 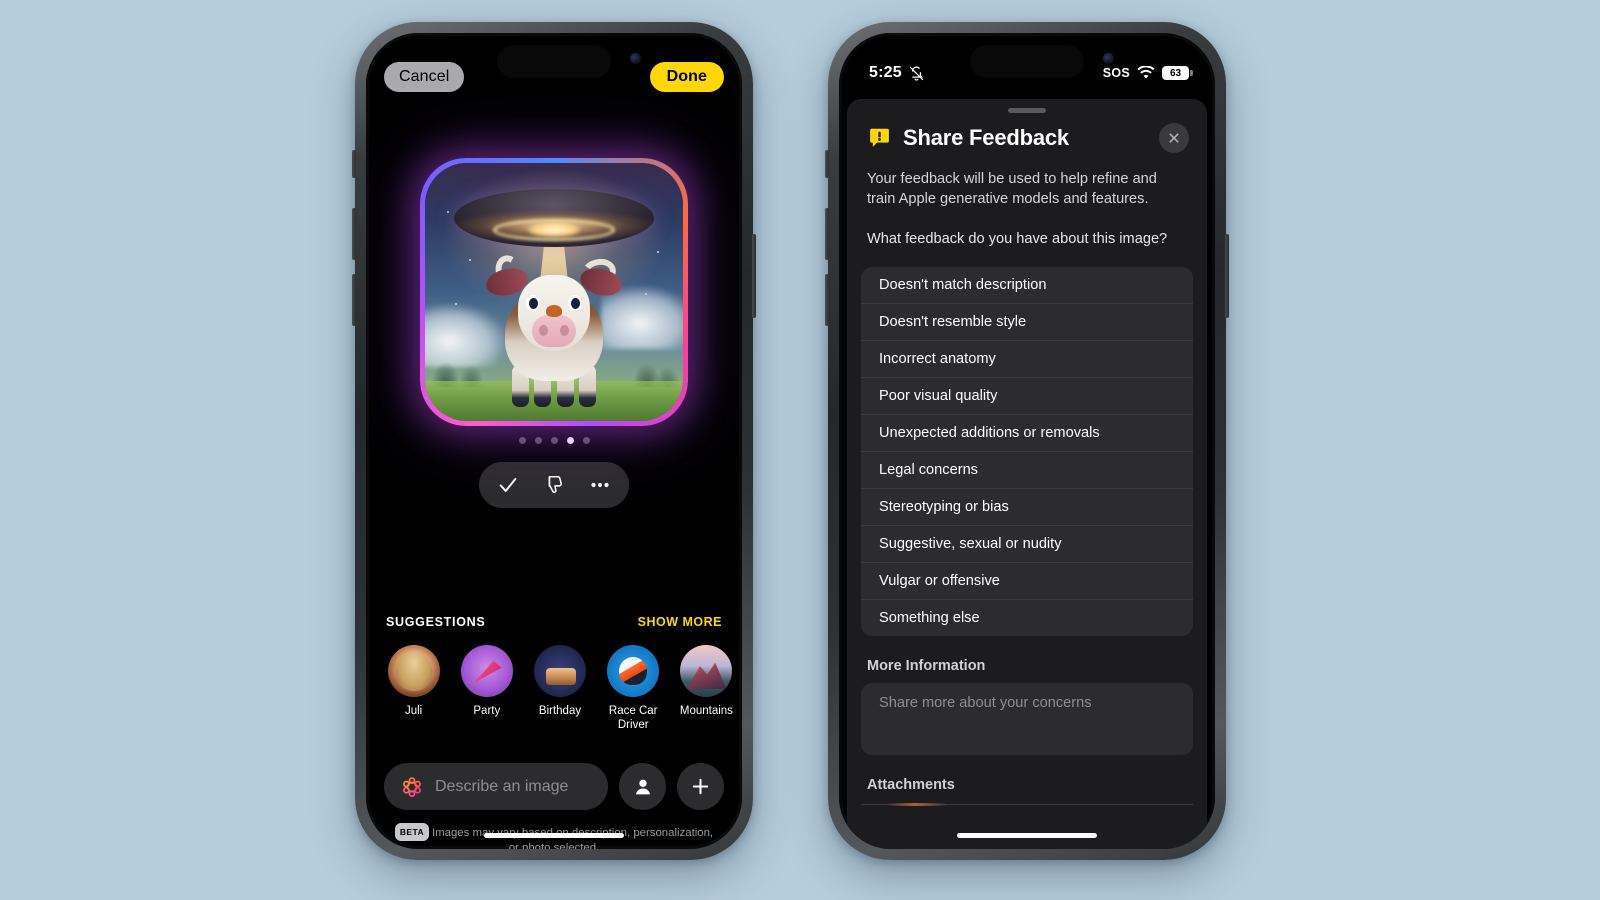 What do you see at coordinates (1027, 396) in the screenshot?
I see `feedback-option: Poor visual quality` at bounding box center [1027, 396].